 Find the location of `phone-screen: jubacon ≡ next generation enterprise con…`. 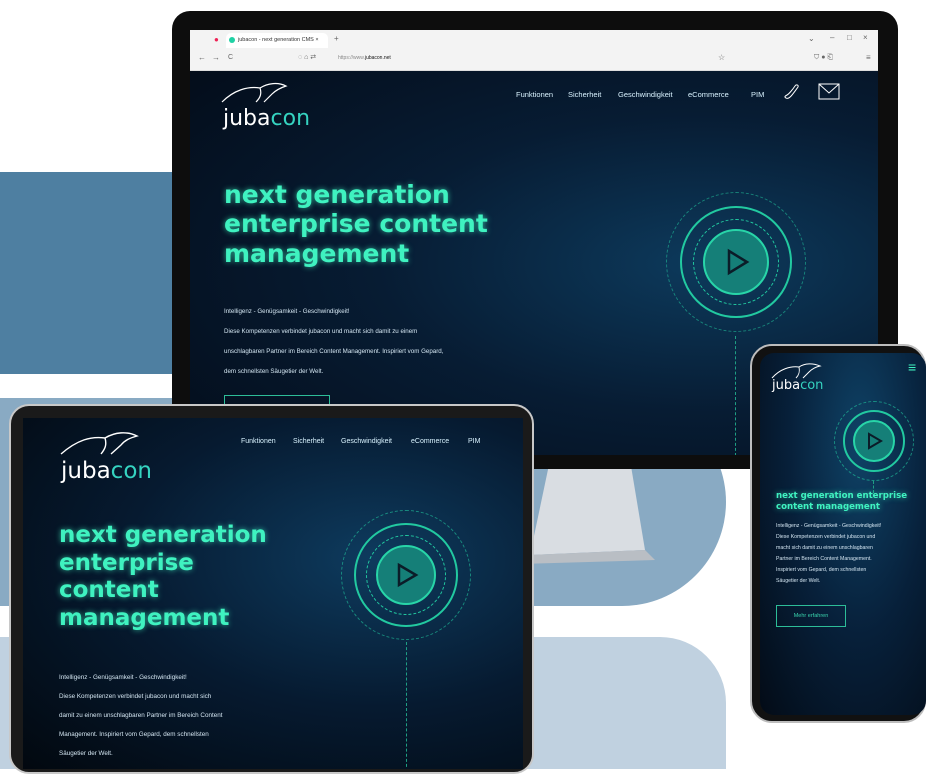

phone-screen: jubacon ≡ next generation enterprise con… is located at coordinates (843, 534).